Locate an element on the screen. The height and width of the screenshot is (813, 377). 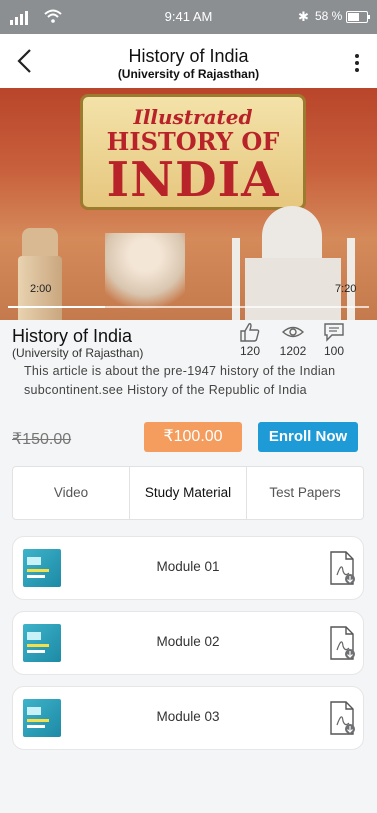
book-cover-title: Illustrated HISTORY OF INDIA is located at coordinates (193, 152).